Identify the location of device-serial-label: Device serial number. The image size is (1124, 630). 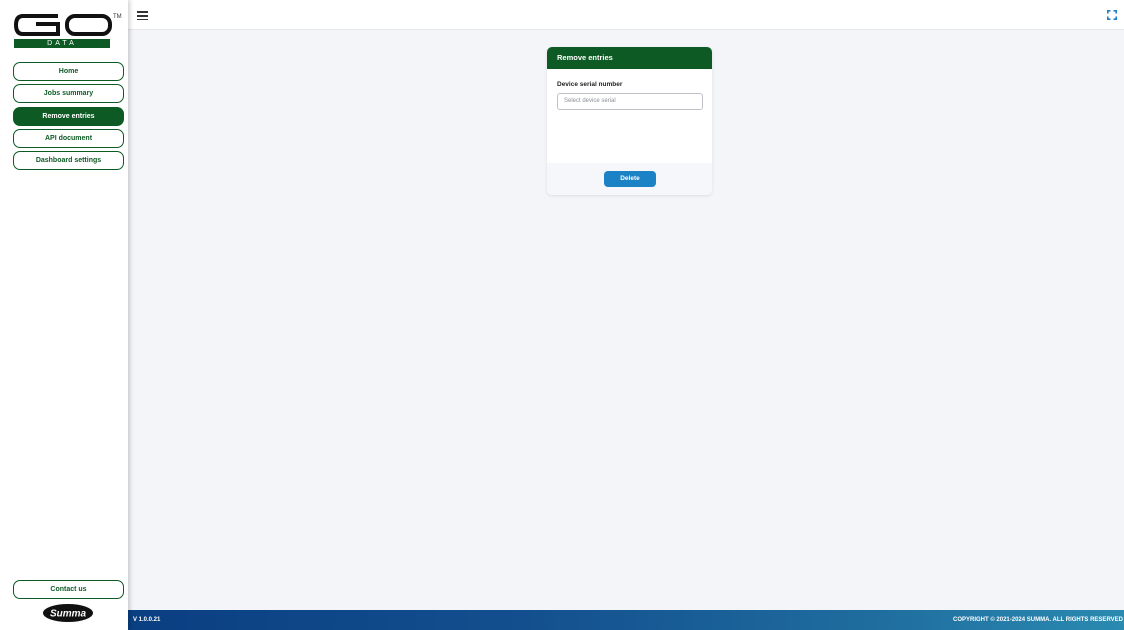
(590, 84).